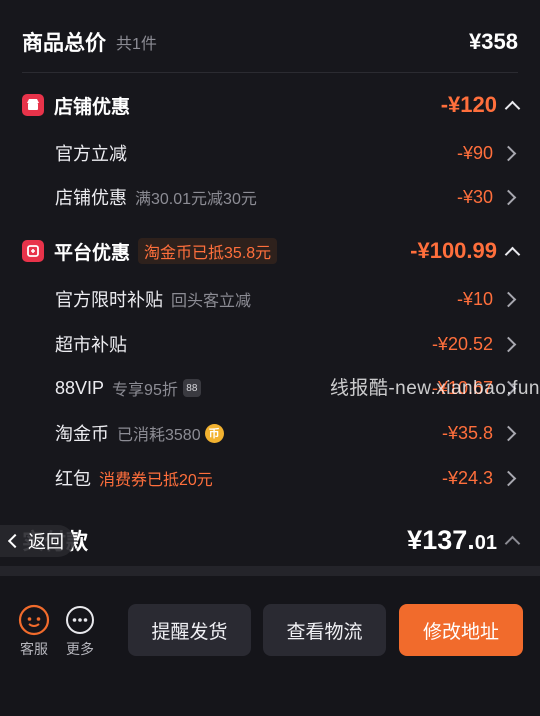 The width and height of the screenshot is (540, 716). What do you see at coordinates (91, 154) in the screenshot?
I see `item-label: 官方立减` at bounding box center [91, 154].